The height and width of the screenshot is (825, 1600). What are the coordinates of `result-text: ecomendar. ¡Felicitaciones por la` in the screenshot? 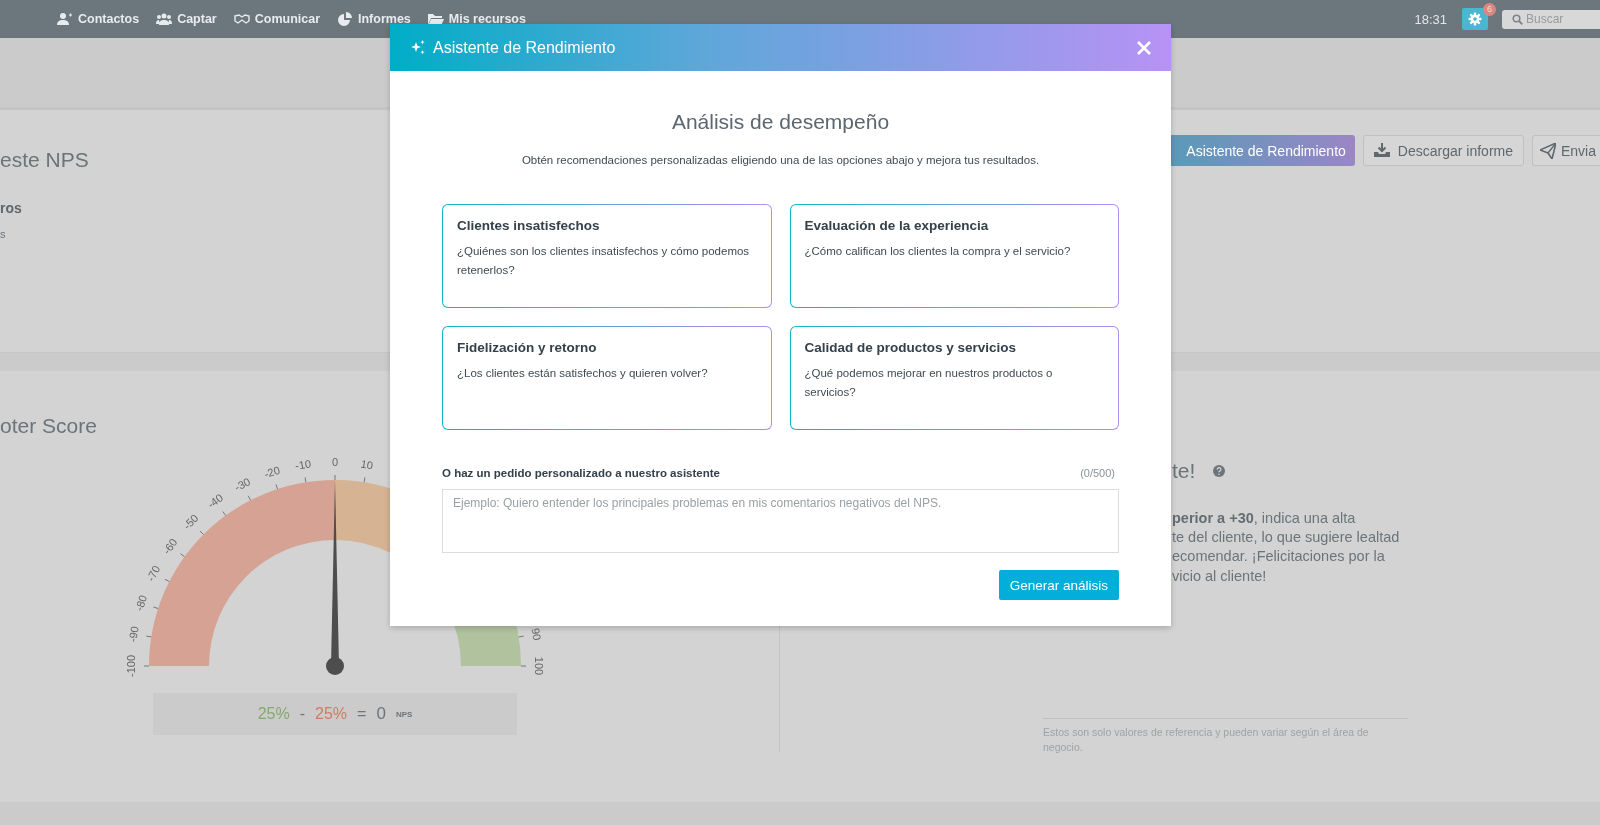 It's located at (1279, 557).